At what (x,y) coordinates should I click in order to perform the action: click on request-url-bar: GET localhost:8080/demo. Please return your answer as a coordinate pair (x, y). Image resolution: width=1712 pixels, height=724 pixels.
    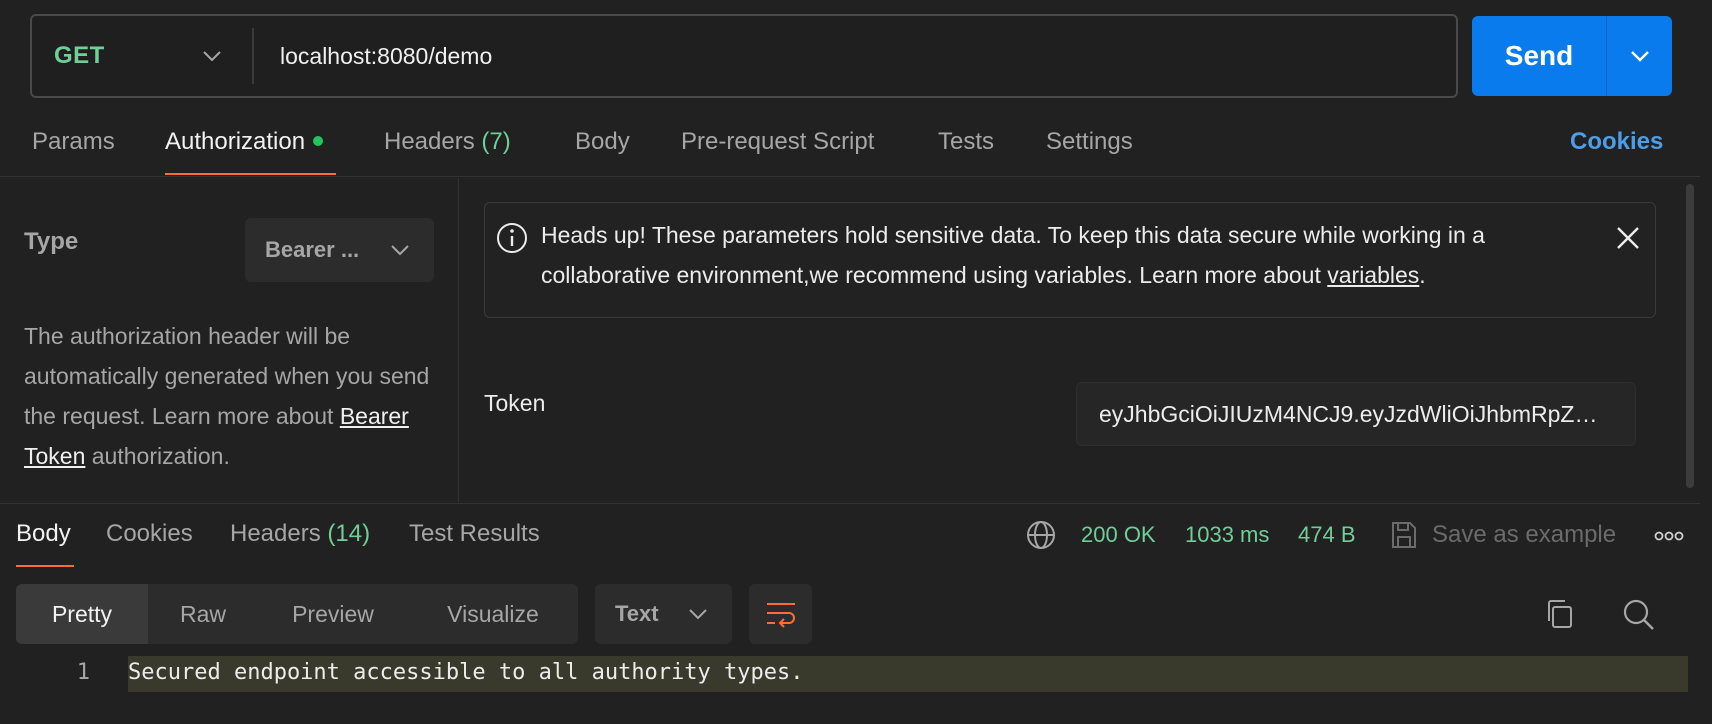
    Looking at the image, I should click on (744, 56).